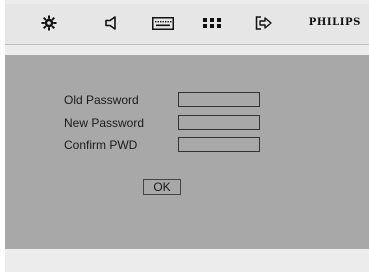 This screenshot has height=272, width=369. I want to click on old-password-row: Old Password, so click(194, 101).